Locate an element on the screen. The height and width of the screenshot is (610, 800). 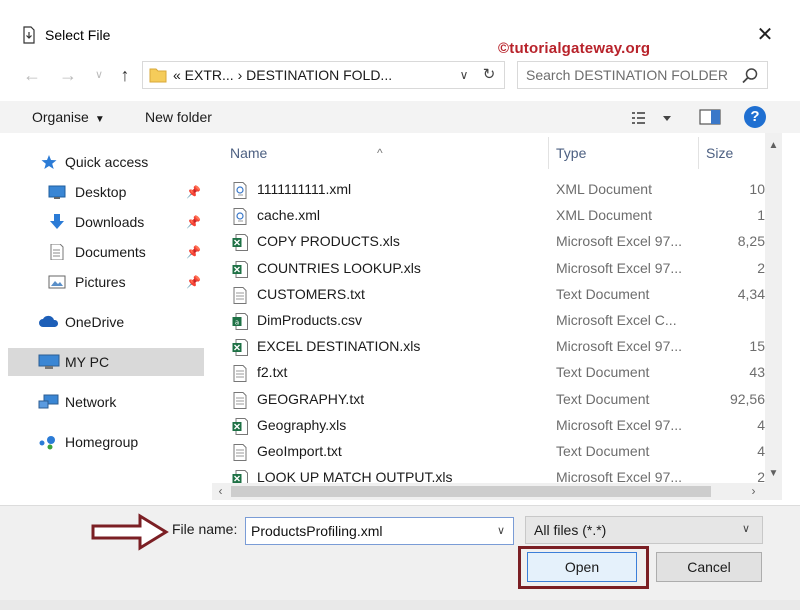
file-name-label: File name: is located at coordinates (205, 529).